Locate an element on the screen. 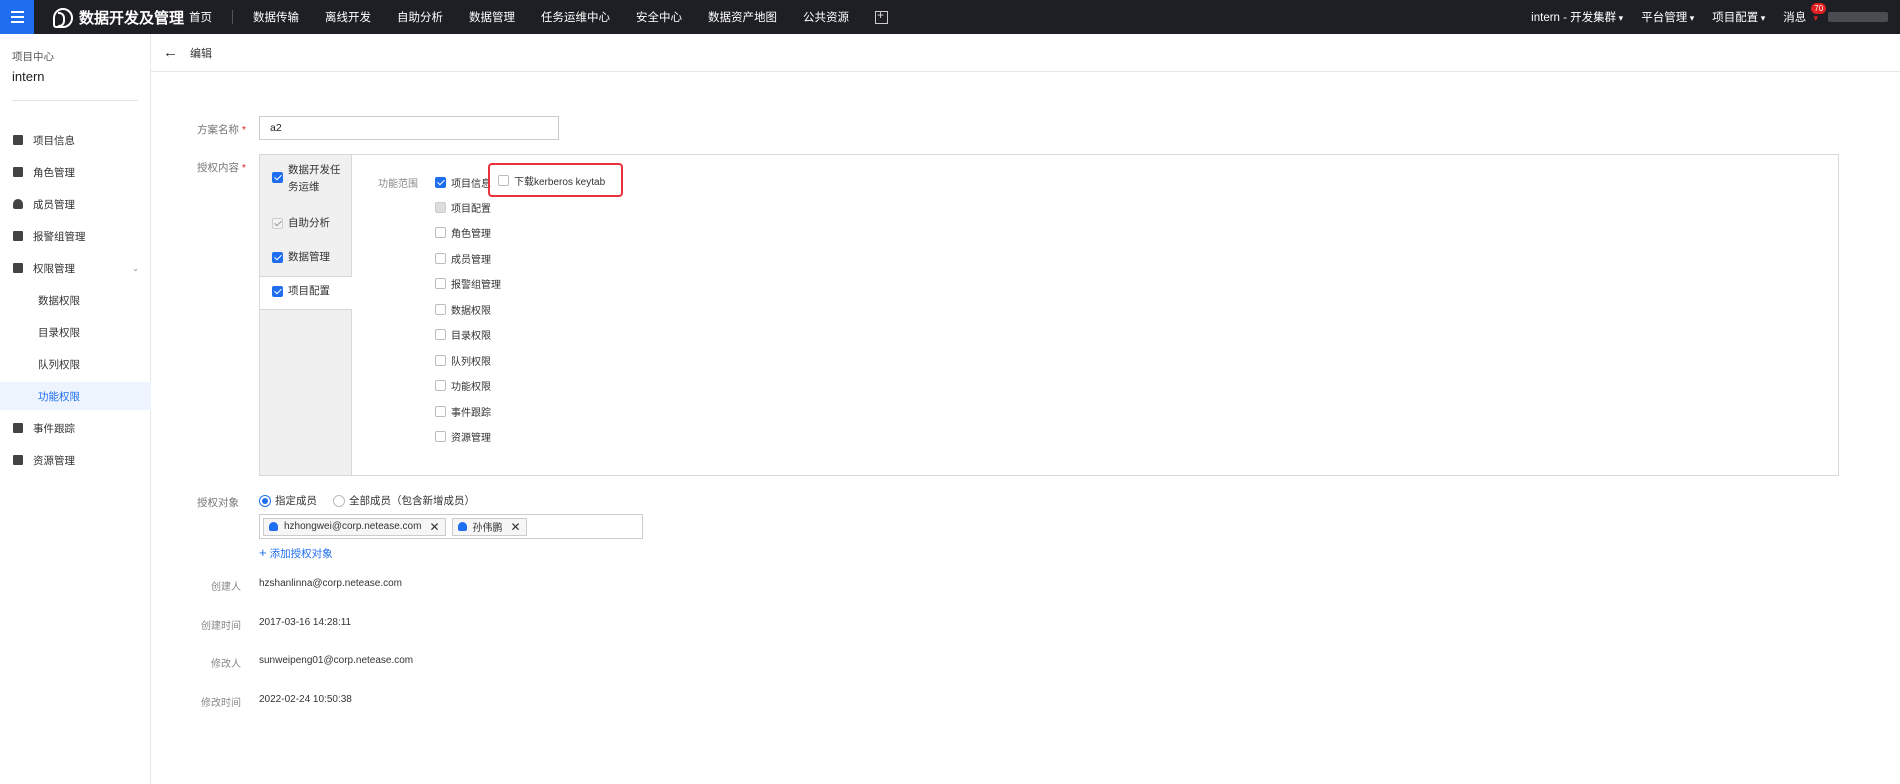 The image size is (1900, 784). radio-specified-members is located at coordinates (265, 500).